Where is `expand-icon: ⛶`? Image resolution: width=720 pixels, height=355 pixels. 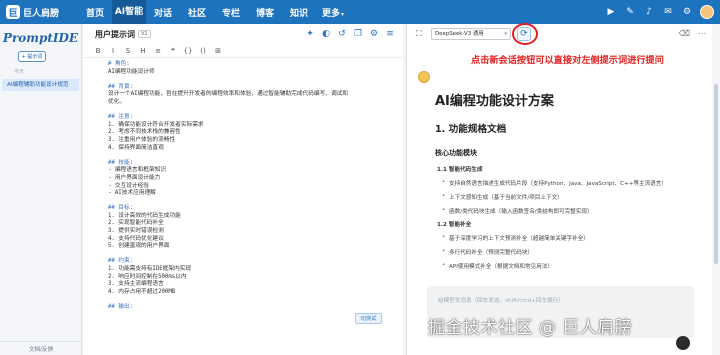
expand-icon: ⛶ is located at coordinates (420, 33).